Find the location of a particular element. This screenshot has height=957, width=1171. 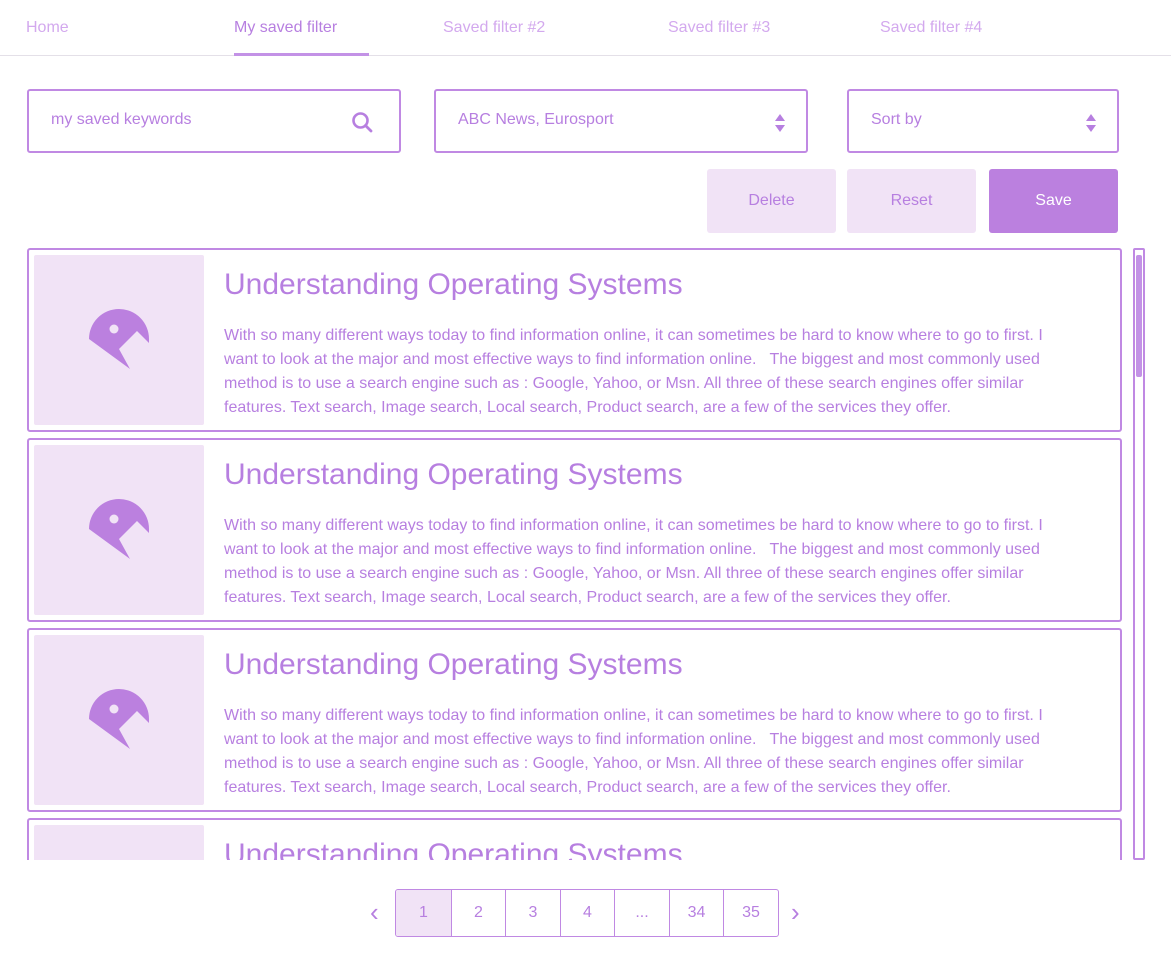

save-button: Save is located at coordinates (1053, 201).